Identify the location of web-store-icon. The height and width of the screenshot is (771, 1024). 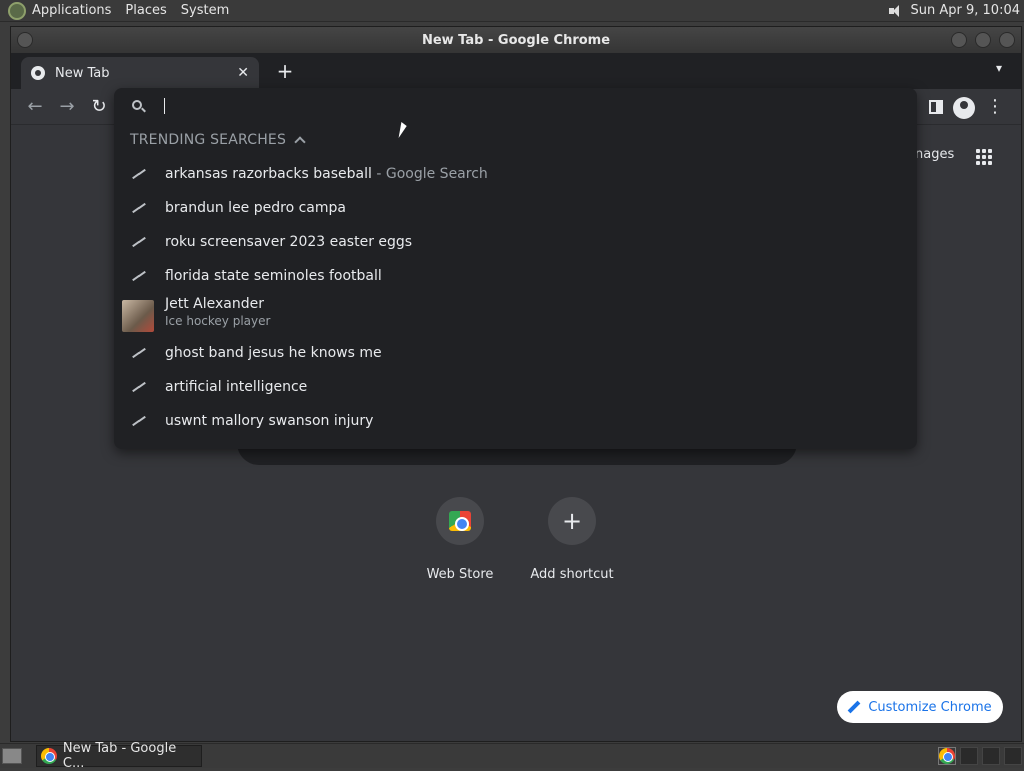
(460, 521).